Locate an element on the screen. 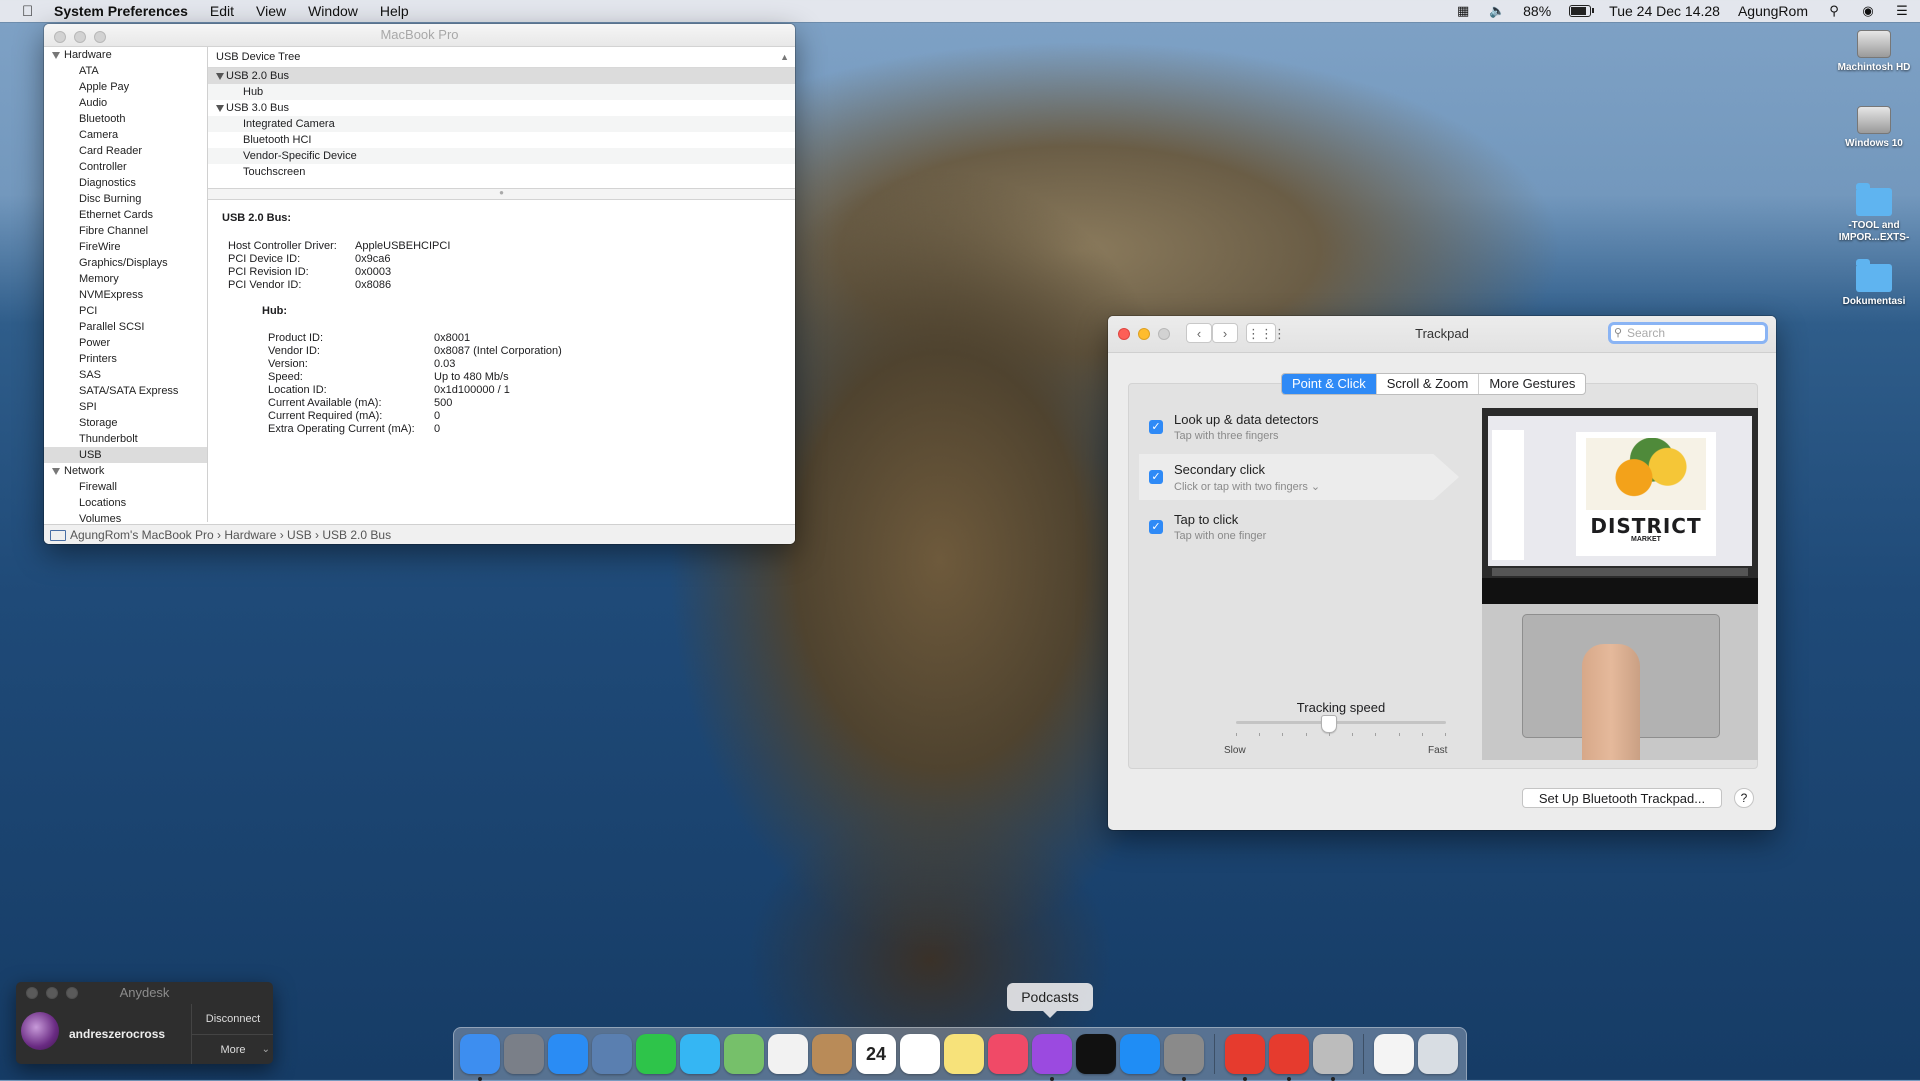 This screenshot has height=1081, width=1920. dock-tv-icon is located at coordinates (1096, 1054).